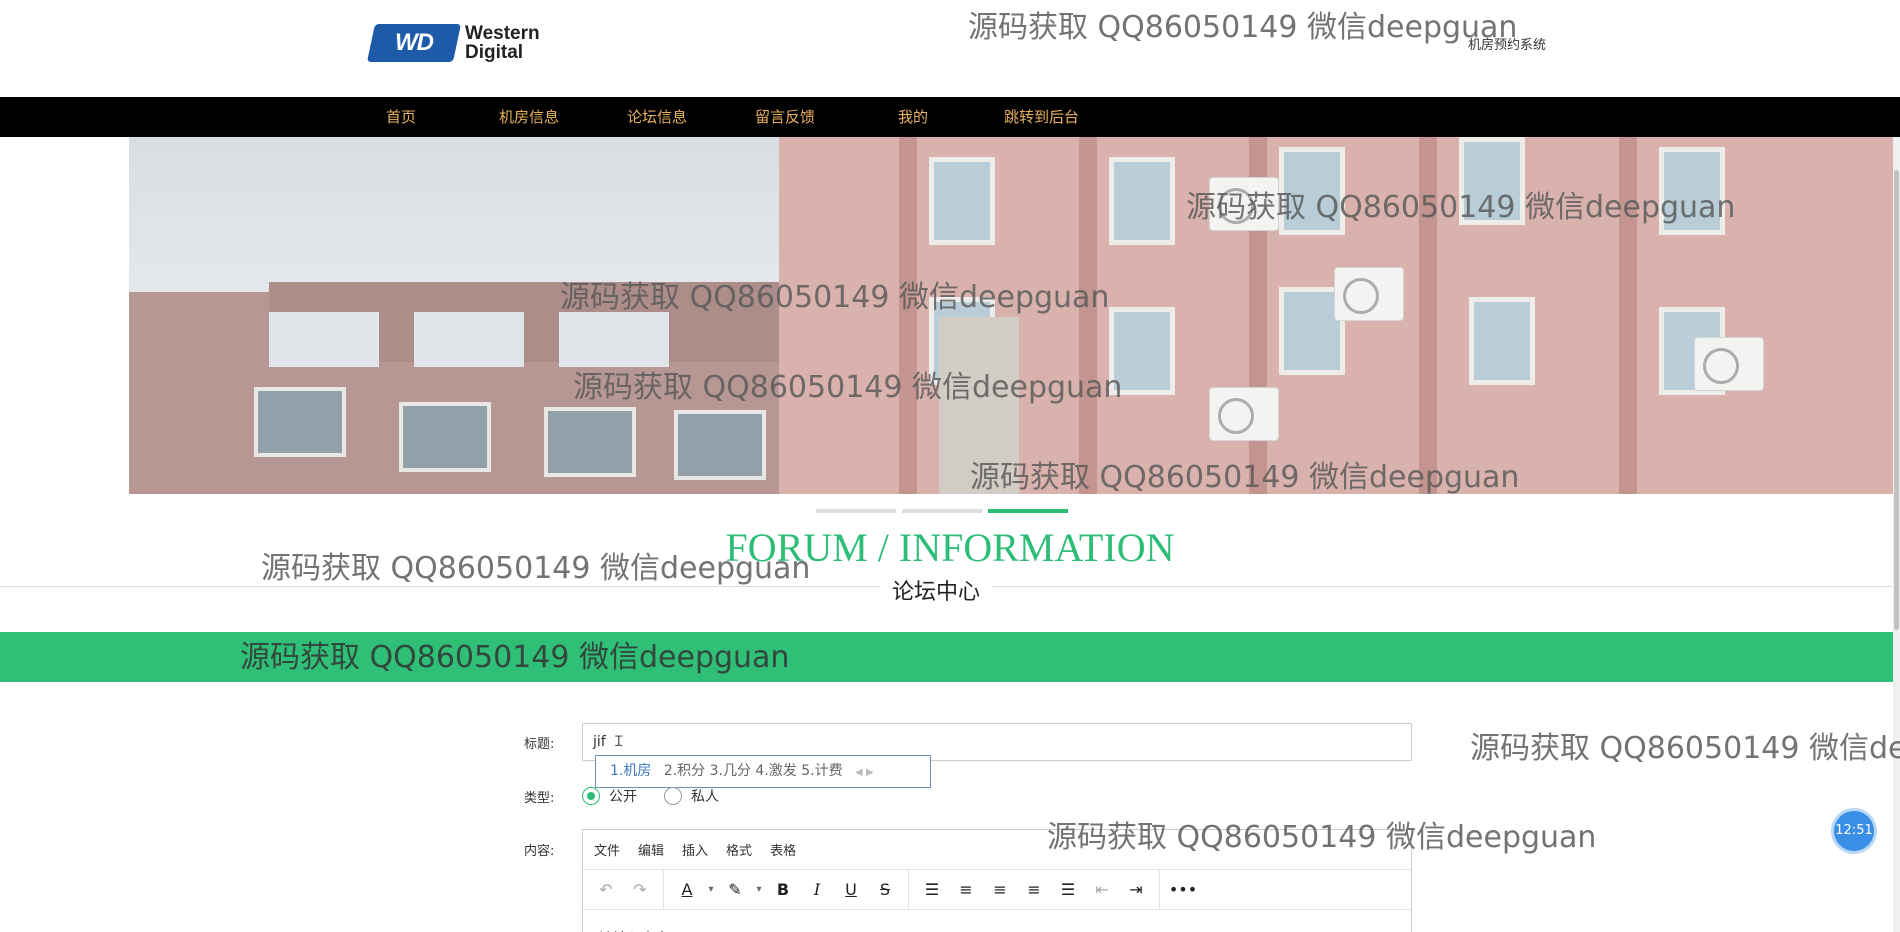  I want to click on align-justify-icon: ☰, so click(1068, 890).